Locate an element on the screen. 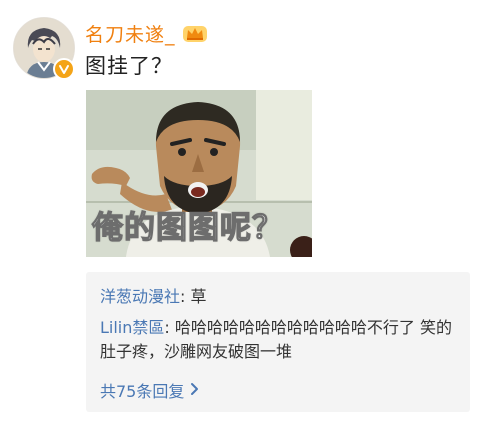 The height and width of the screenshot is (423, 499). reply-content: 草 is located at coordinates (198, 296).